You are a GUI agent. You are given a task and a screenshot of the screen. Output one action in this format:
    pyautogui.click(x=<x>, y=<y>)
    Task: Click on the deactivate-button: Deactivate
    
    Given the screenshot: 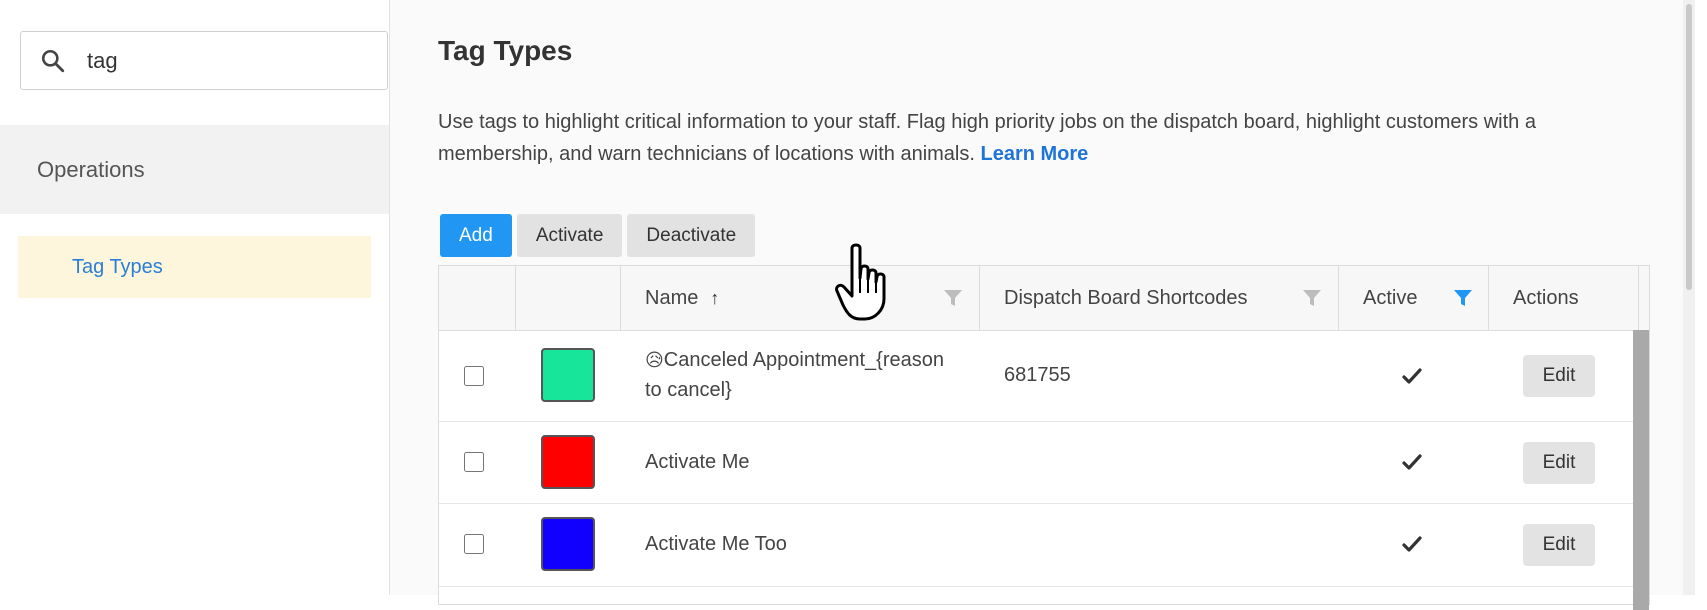 What is the action you would take?
    pyautogui.click(x=691, y=235)
    